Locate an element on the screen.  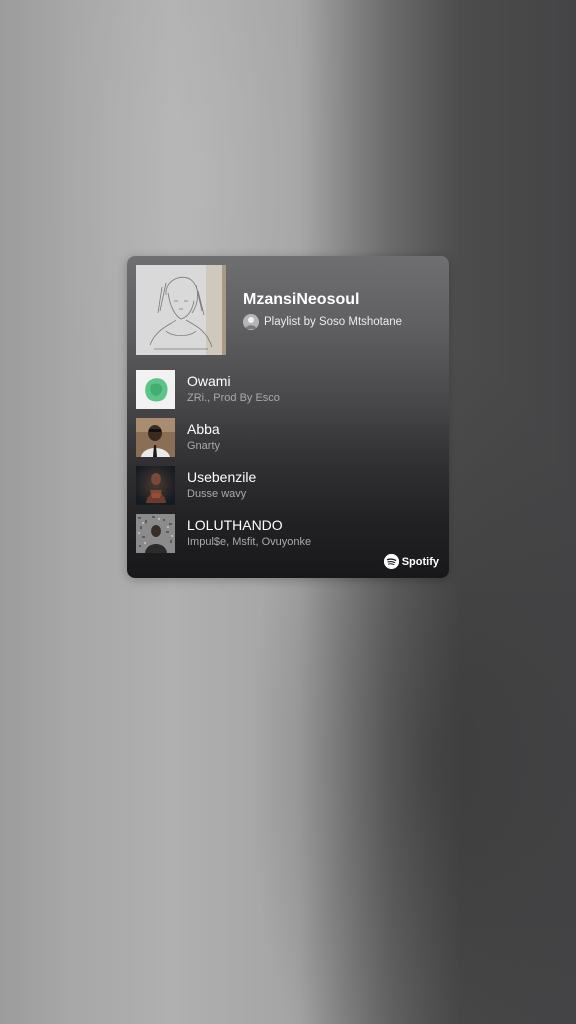
track-row: LOLUTHANDO Impul$e, Msfit, Ovuyonke is located at coordinates (286, 534).